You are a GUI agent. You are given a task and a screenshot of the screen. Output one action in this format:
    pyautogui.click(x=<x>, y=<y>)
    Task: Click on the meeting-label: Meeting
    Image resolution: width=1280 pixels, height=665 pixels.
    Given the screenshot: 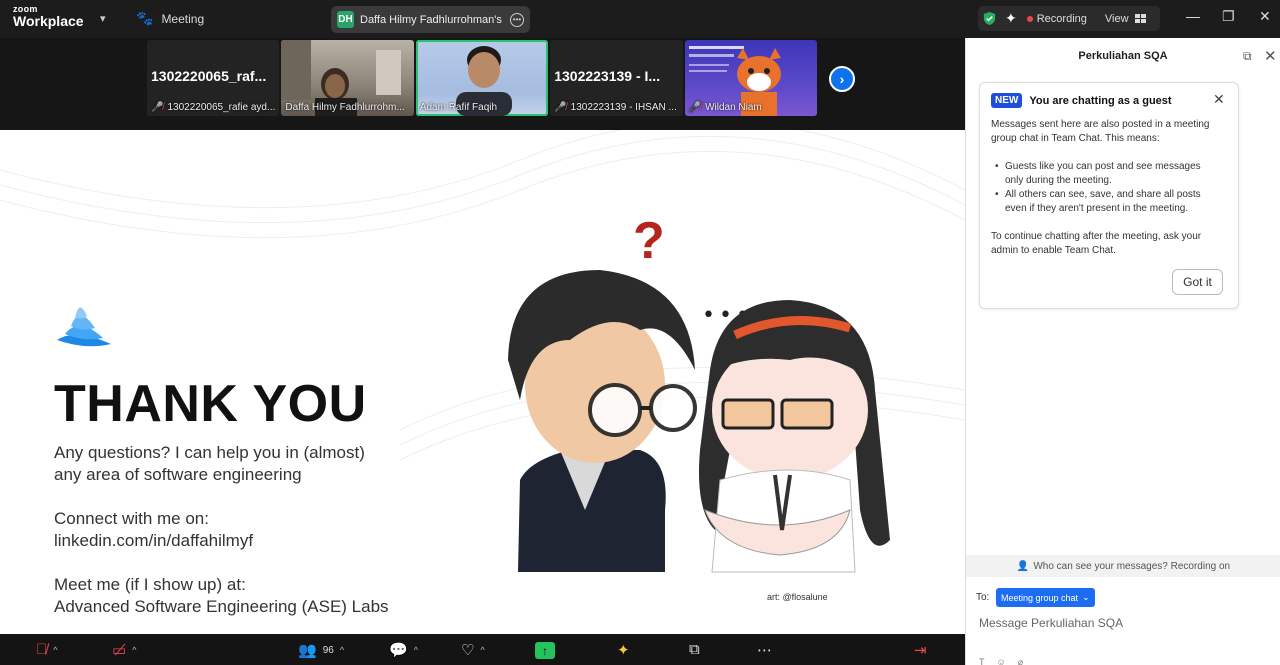 What is the action you would take?
    pyautogui.click(x=183, y=18)
    